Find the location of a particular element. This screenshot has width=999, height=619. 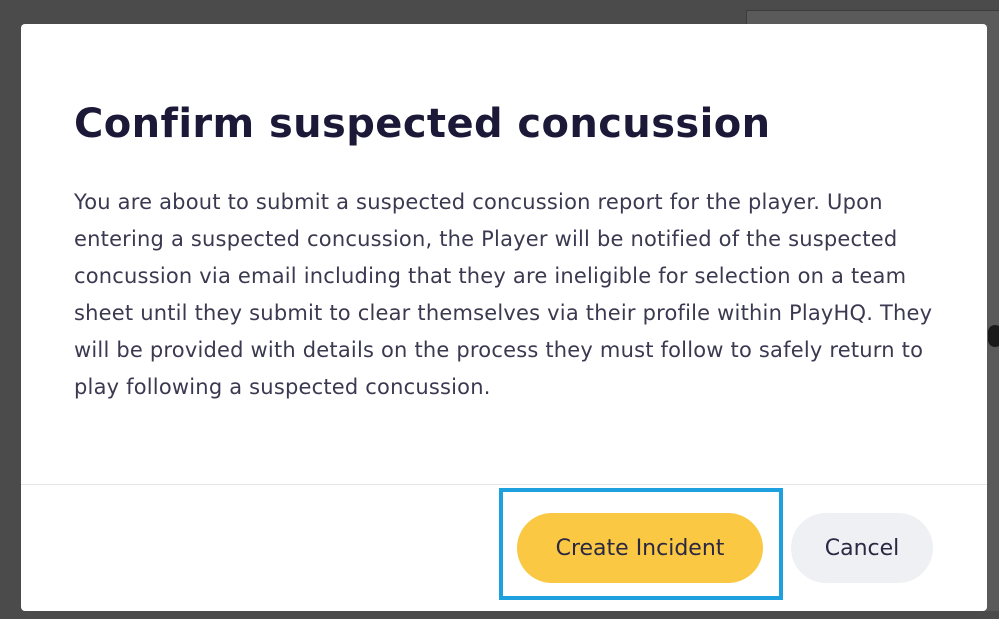

create-incident-button: Create Incident is located at coordinates (640, 548).